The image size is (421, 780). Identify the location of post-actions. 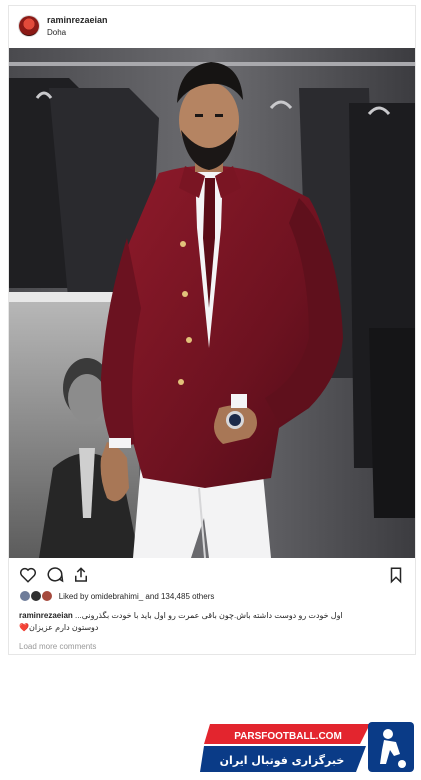
(212, 576).